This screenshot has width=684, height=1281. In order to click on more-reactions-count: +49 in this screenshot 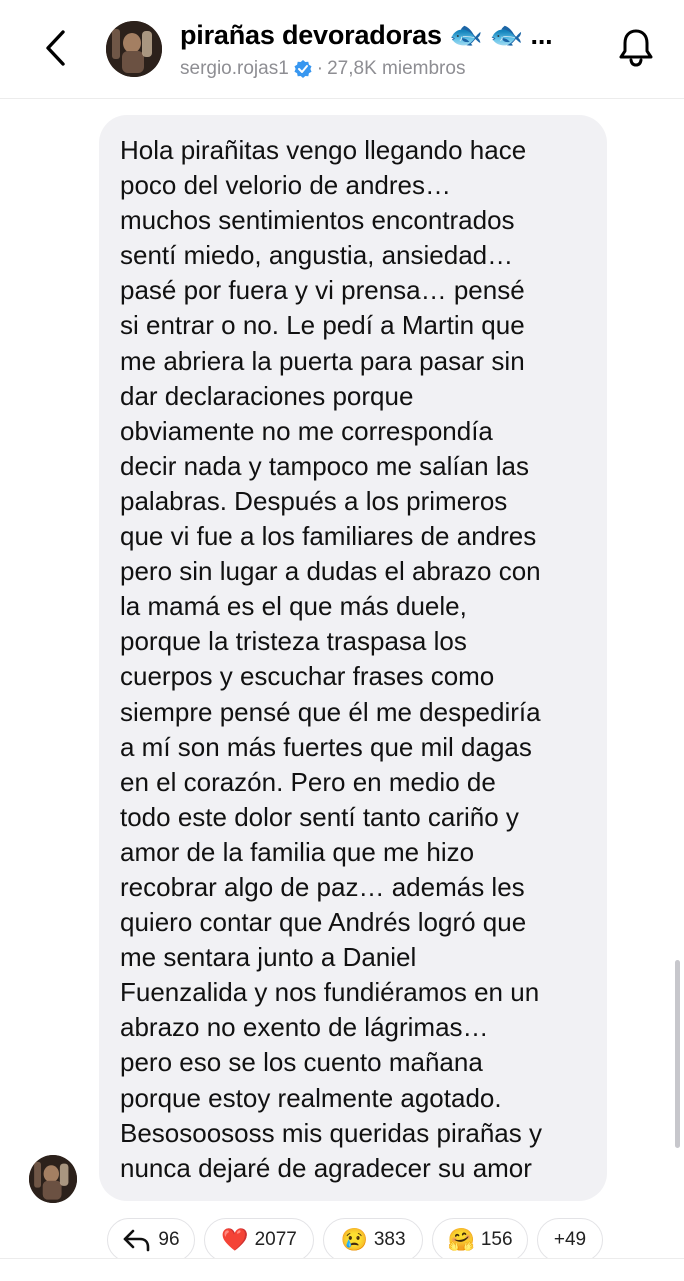, I will do `click(570, 1239)`.